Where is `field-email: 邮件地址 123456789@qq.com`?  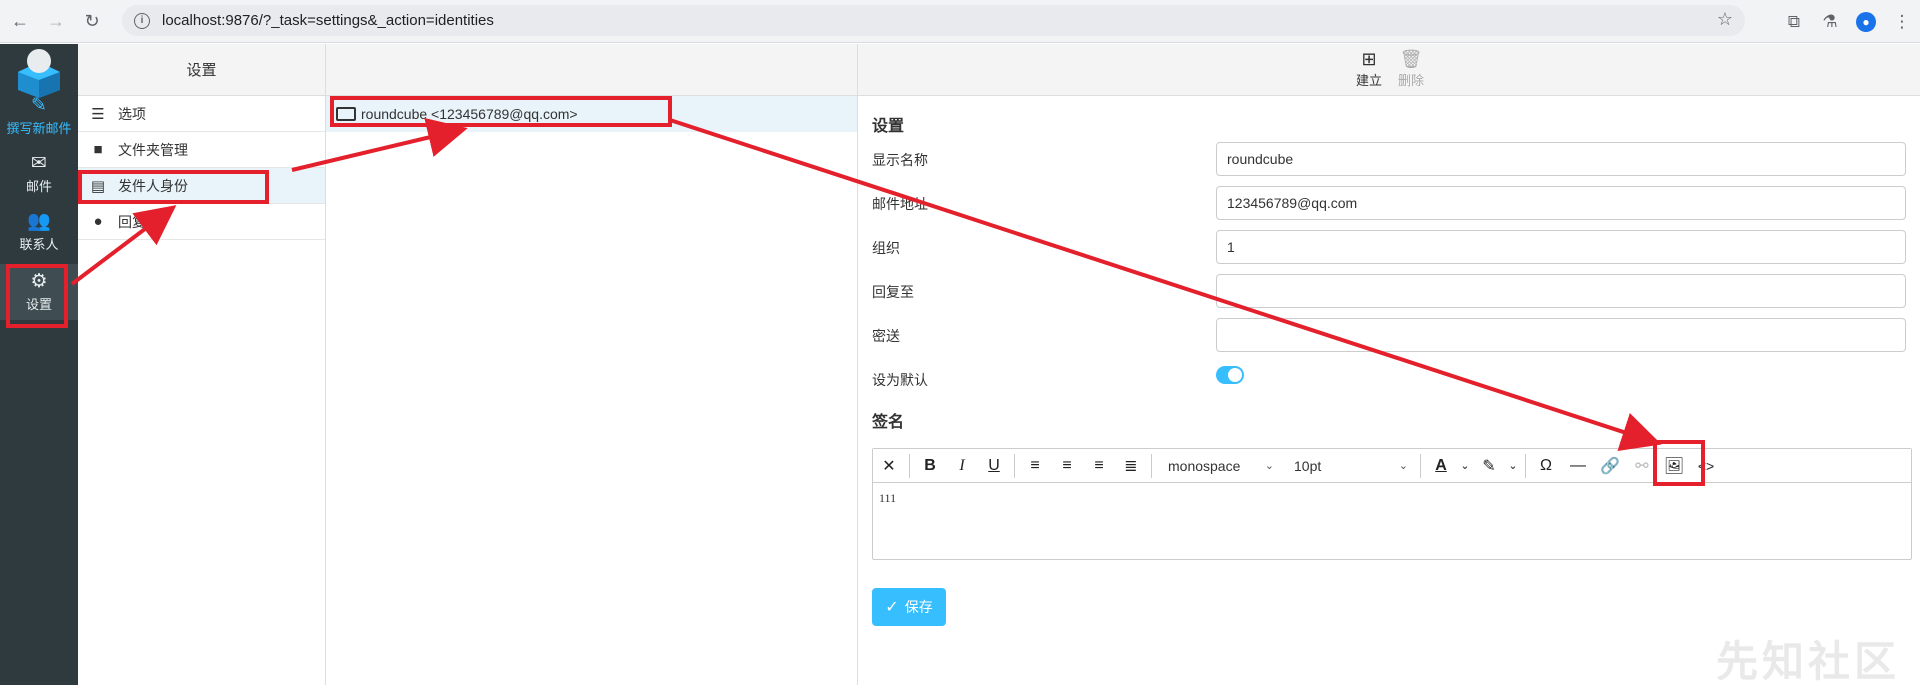
field-email: 邮件地址 123456789@qq.com is located at coordinates (1392, 208).